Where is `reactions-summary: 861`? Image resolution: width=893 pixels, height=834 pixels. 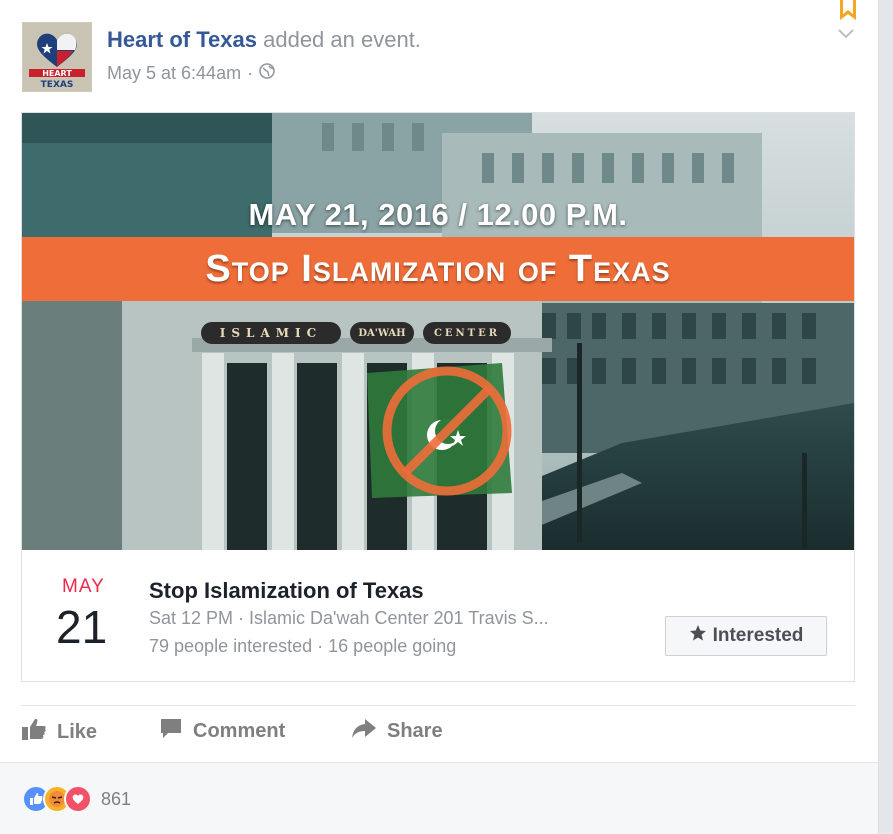
reactions-summary: 861 is located at coordinates (76, 799).